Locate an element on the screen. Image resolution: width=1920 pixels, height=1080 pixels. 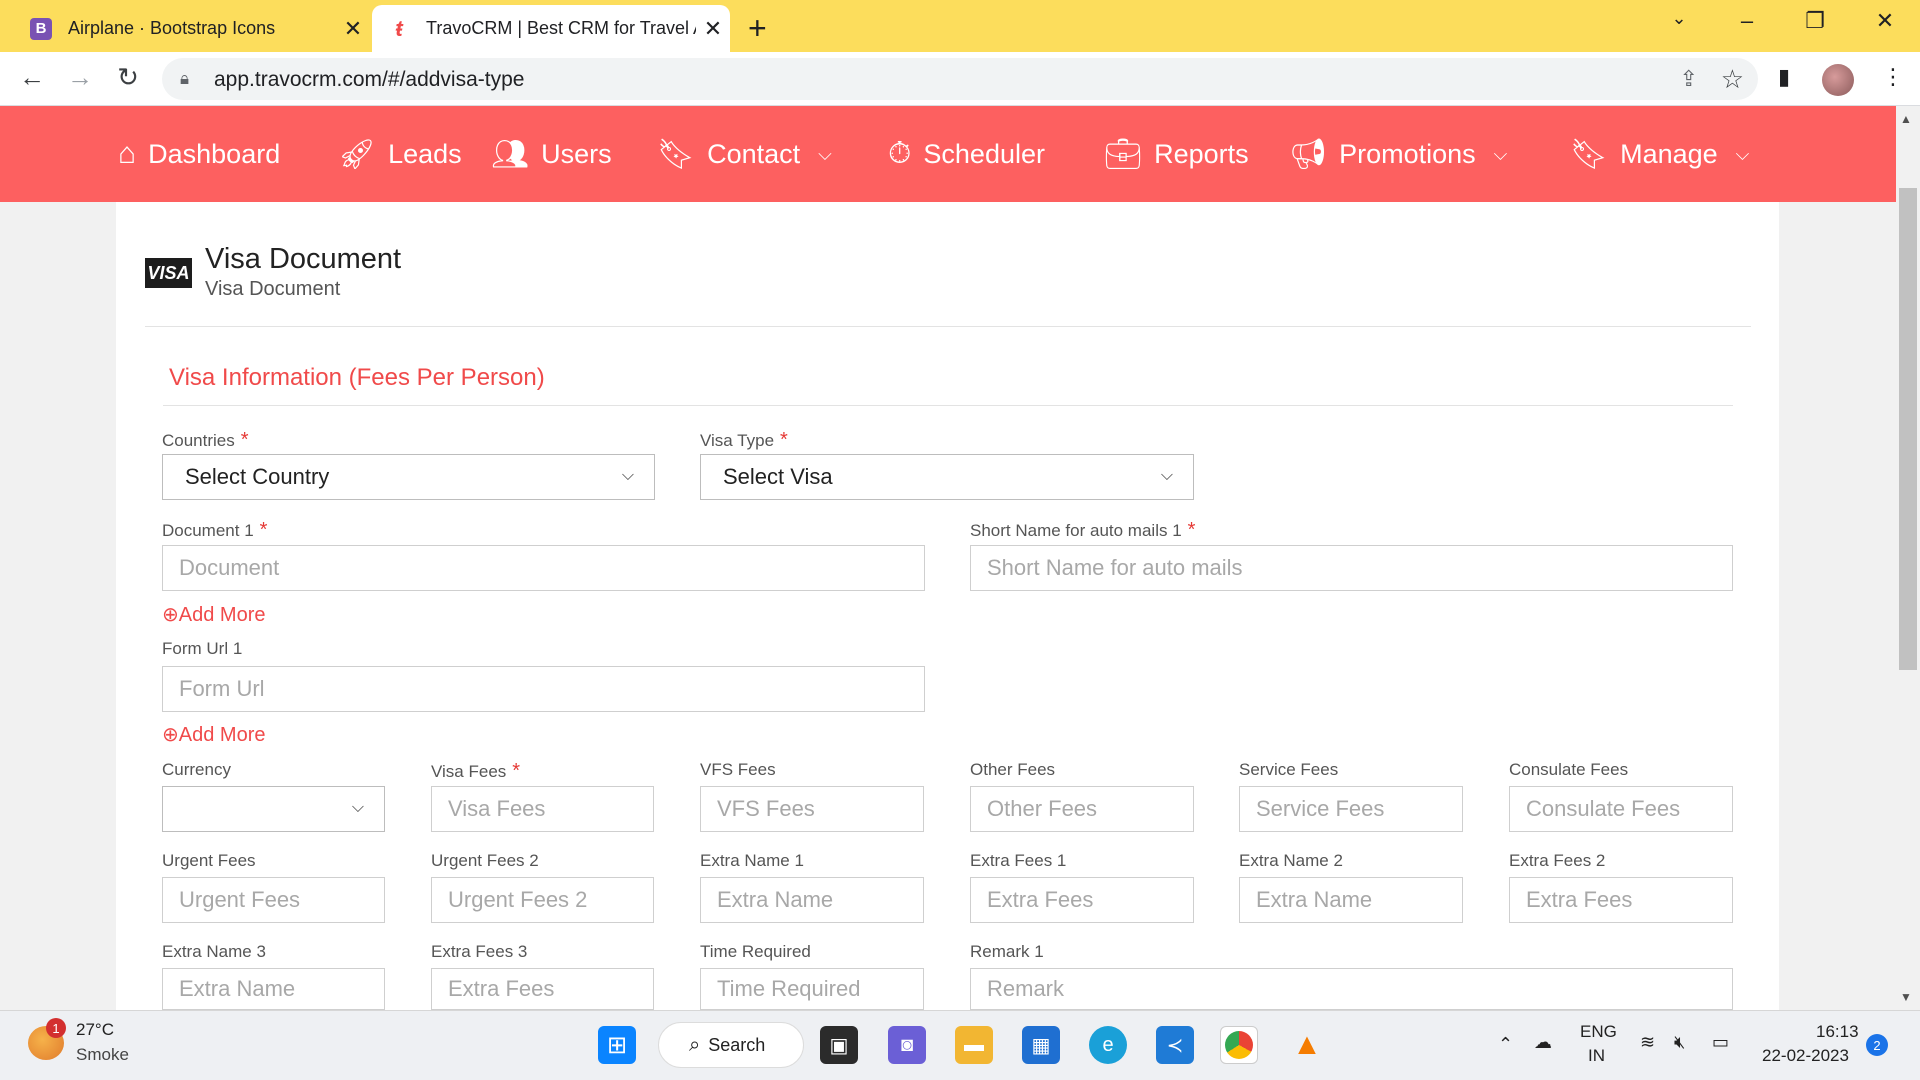
edge-browser-icon: e is located at coordinates (1108, 1045).